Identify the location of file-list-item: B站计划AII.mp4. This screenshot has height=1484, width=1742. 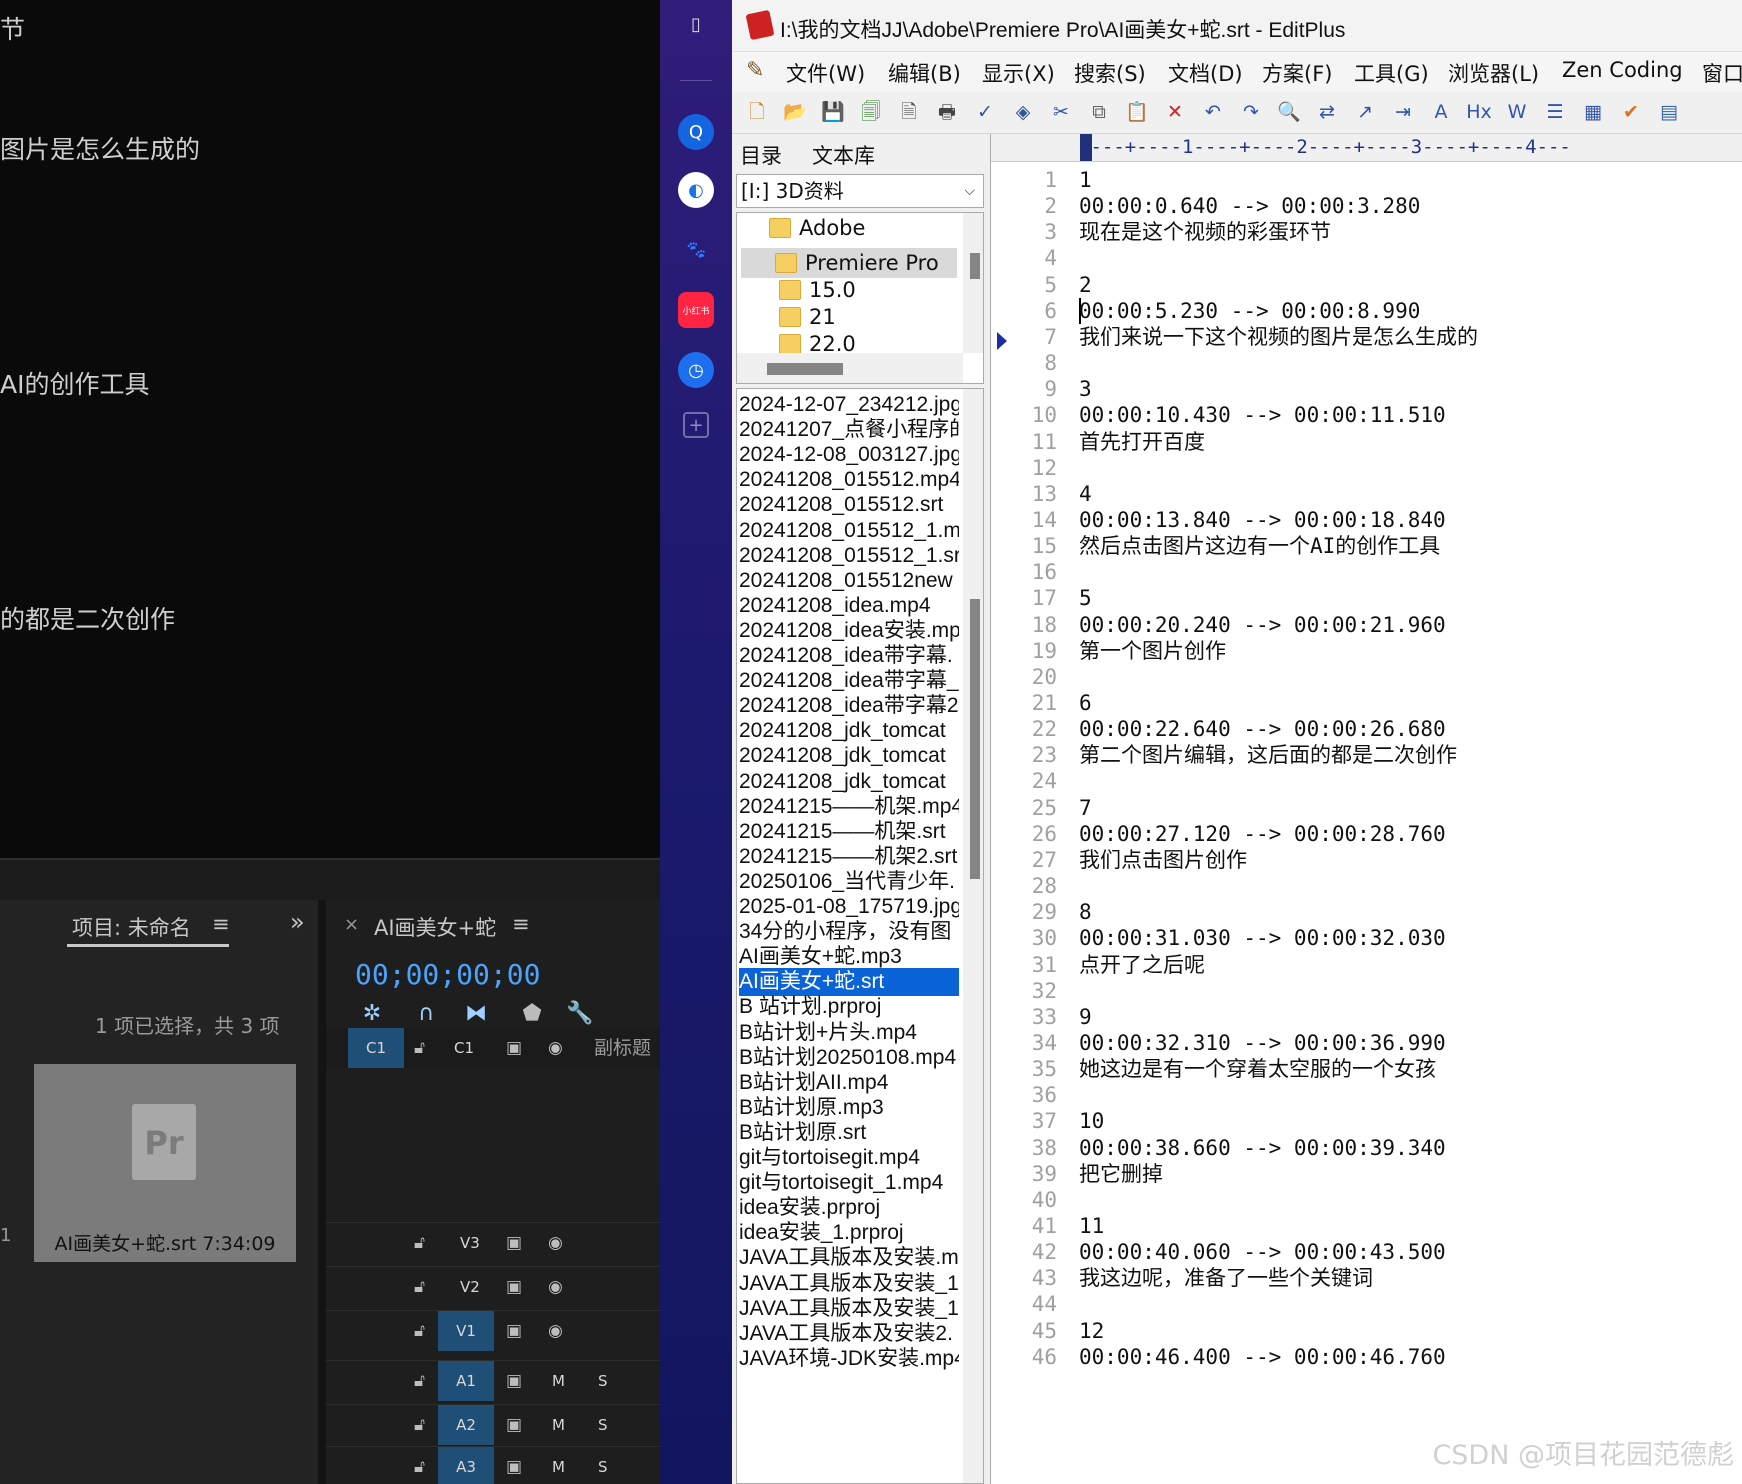
(849, 1083).